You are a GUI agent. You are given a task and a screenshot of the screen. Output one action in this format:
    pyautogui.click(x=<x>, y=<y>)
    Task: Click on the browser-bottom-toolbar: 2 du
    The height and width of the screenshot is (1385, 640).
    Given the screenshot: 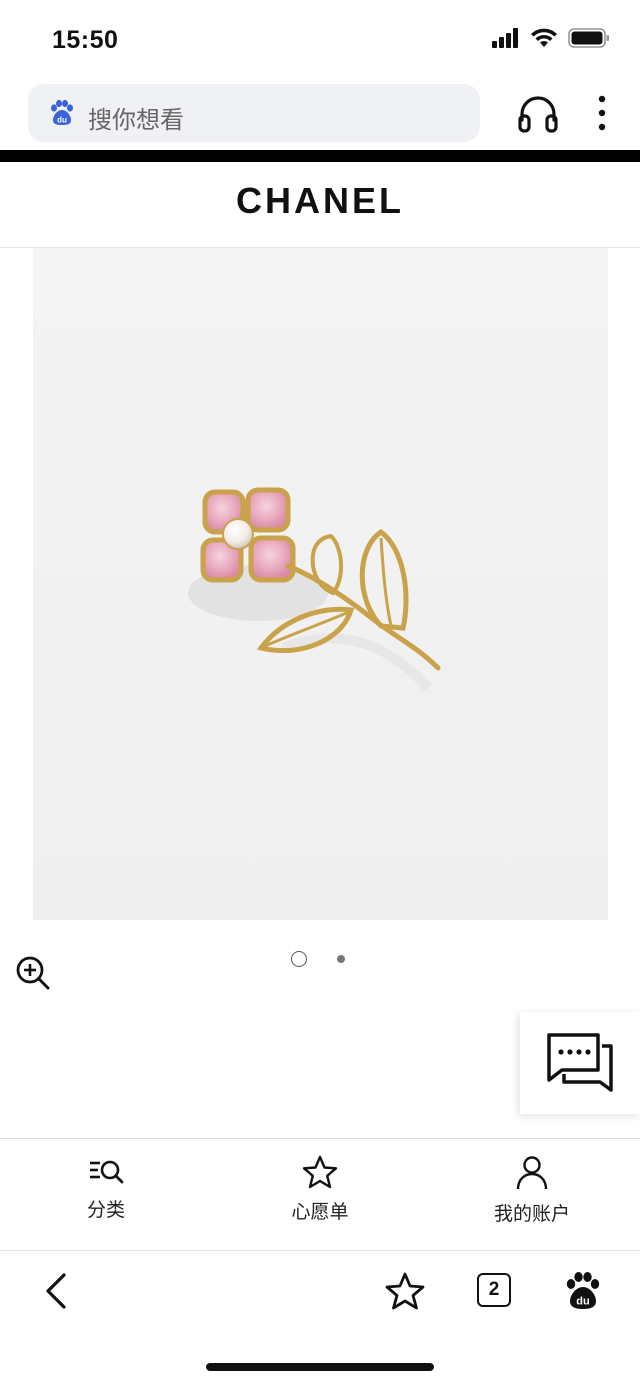 What is the action you would take?
    pyautogui.click(x=320, y=1317)
    